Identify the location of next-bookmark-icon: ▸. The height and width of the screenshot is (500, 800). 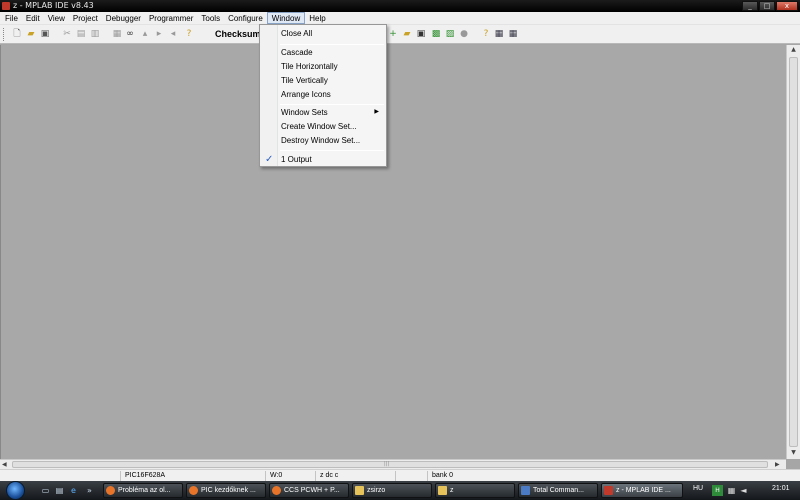
(159, 34).